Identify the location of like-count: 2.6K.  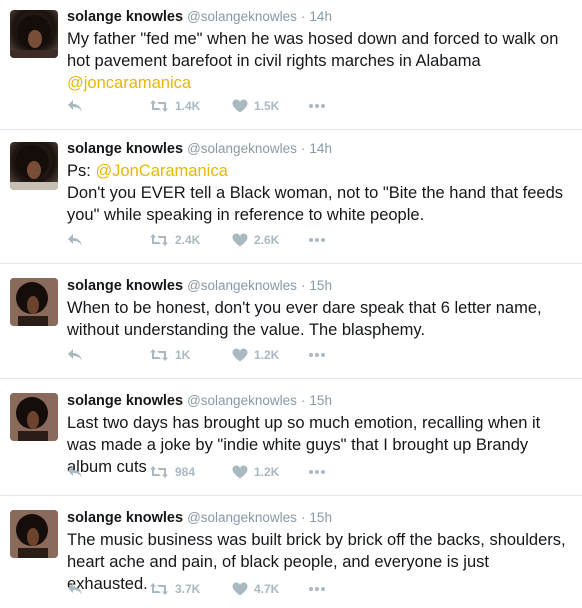
(267, 240).